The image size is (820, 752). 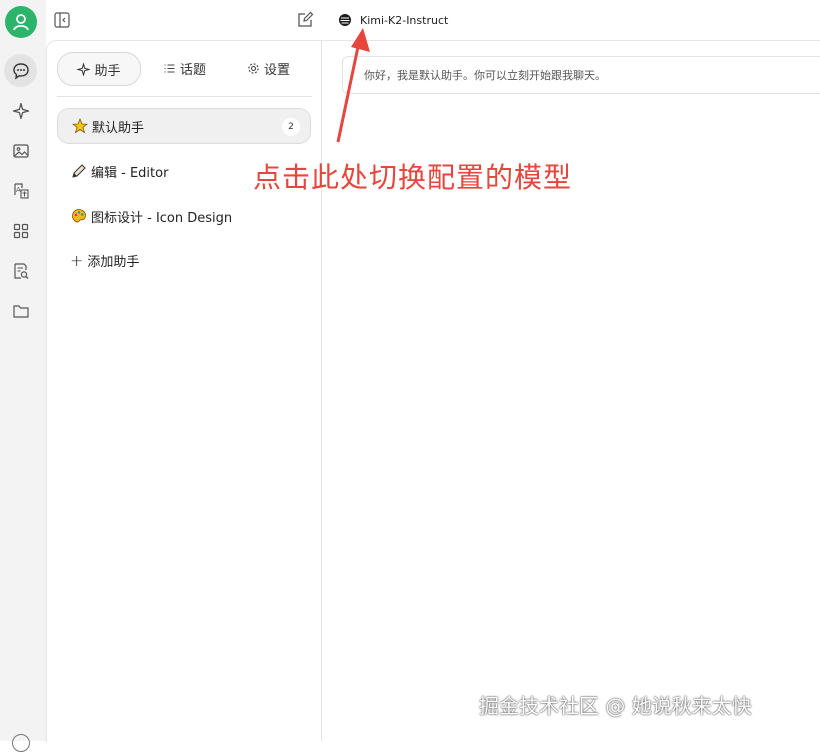 I want to click on panel-divider, so click(x=321, y=390).